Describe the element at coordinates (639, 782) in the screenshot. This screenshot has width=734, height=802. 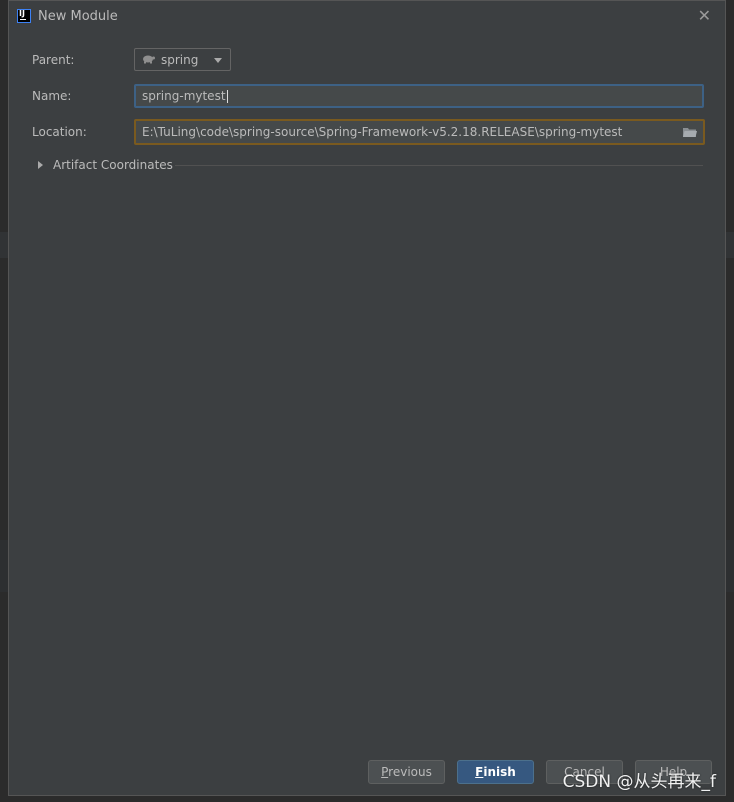
I see `csdn-watermark: CSDN @从头再来_f` at that location.